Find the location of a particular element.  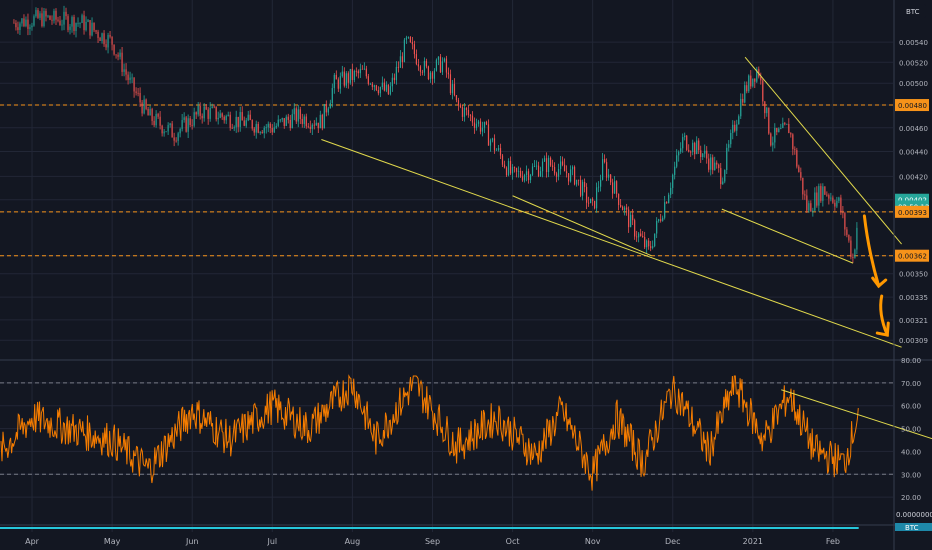

price-tick-label: 0.00350 is located at coordinates (913, 275).